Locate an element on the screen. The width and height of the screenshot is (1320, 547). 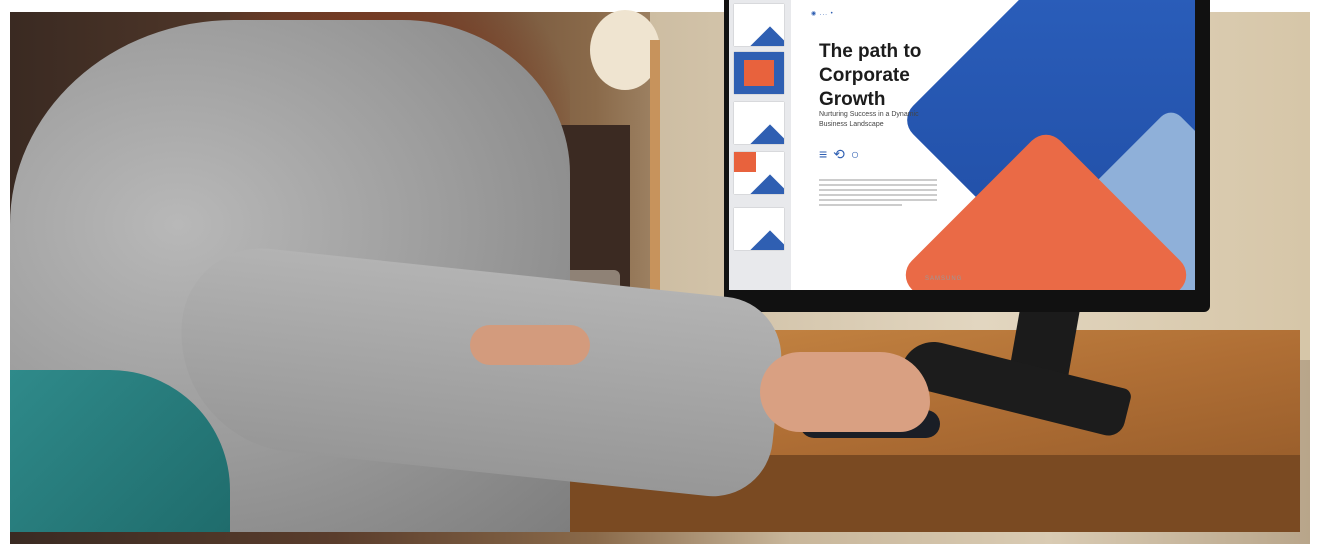
idea-icon: ○ is located at coordinates (858, 154).